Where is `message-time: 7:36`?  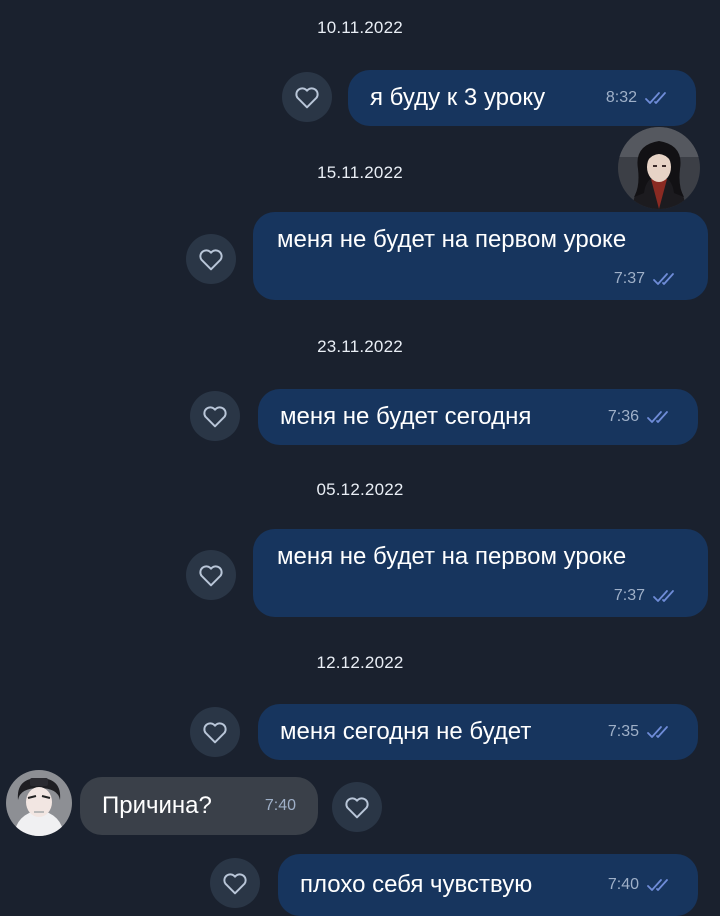 message-time: 7:36 is located at coordinates (623, 416).